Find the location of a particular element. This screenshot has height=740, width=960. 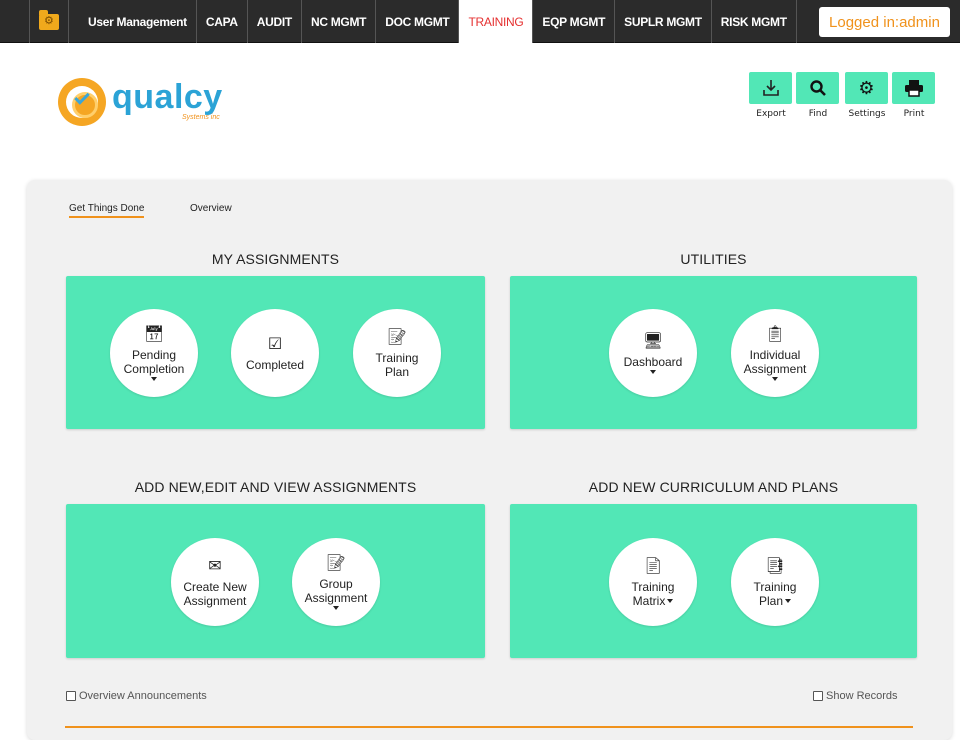

curriculum-plans-title: ADD NEW CURRICULUM AND PLANS is located at coordinates (713, 487).